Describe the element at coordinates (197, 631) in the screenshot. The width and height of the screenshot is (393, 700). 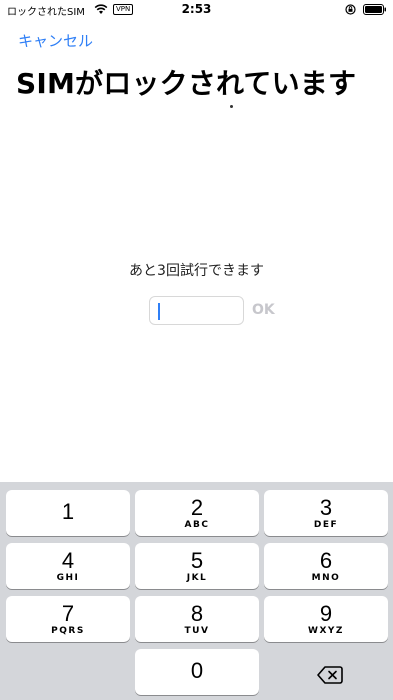
I see `key-letters: TUV` at that location.